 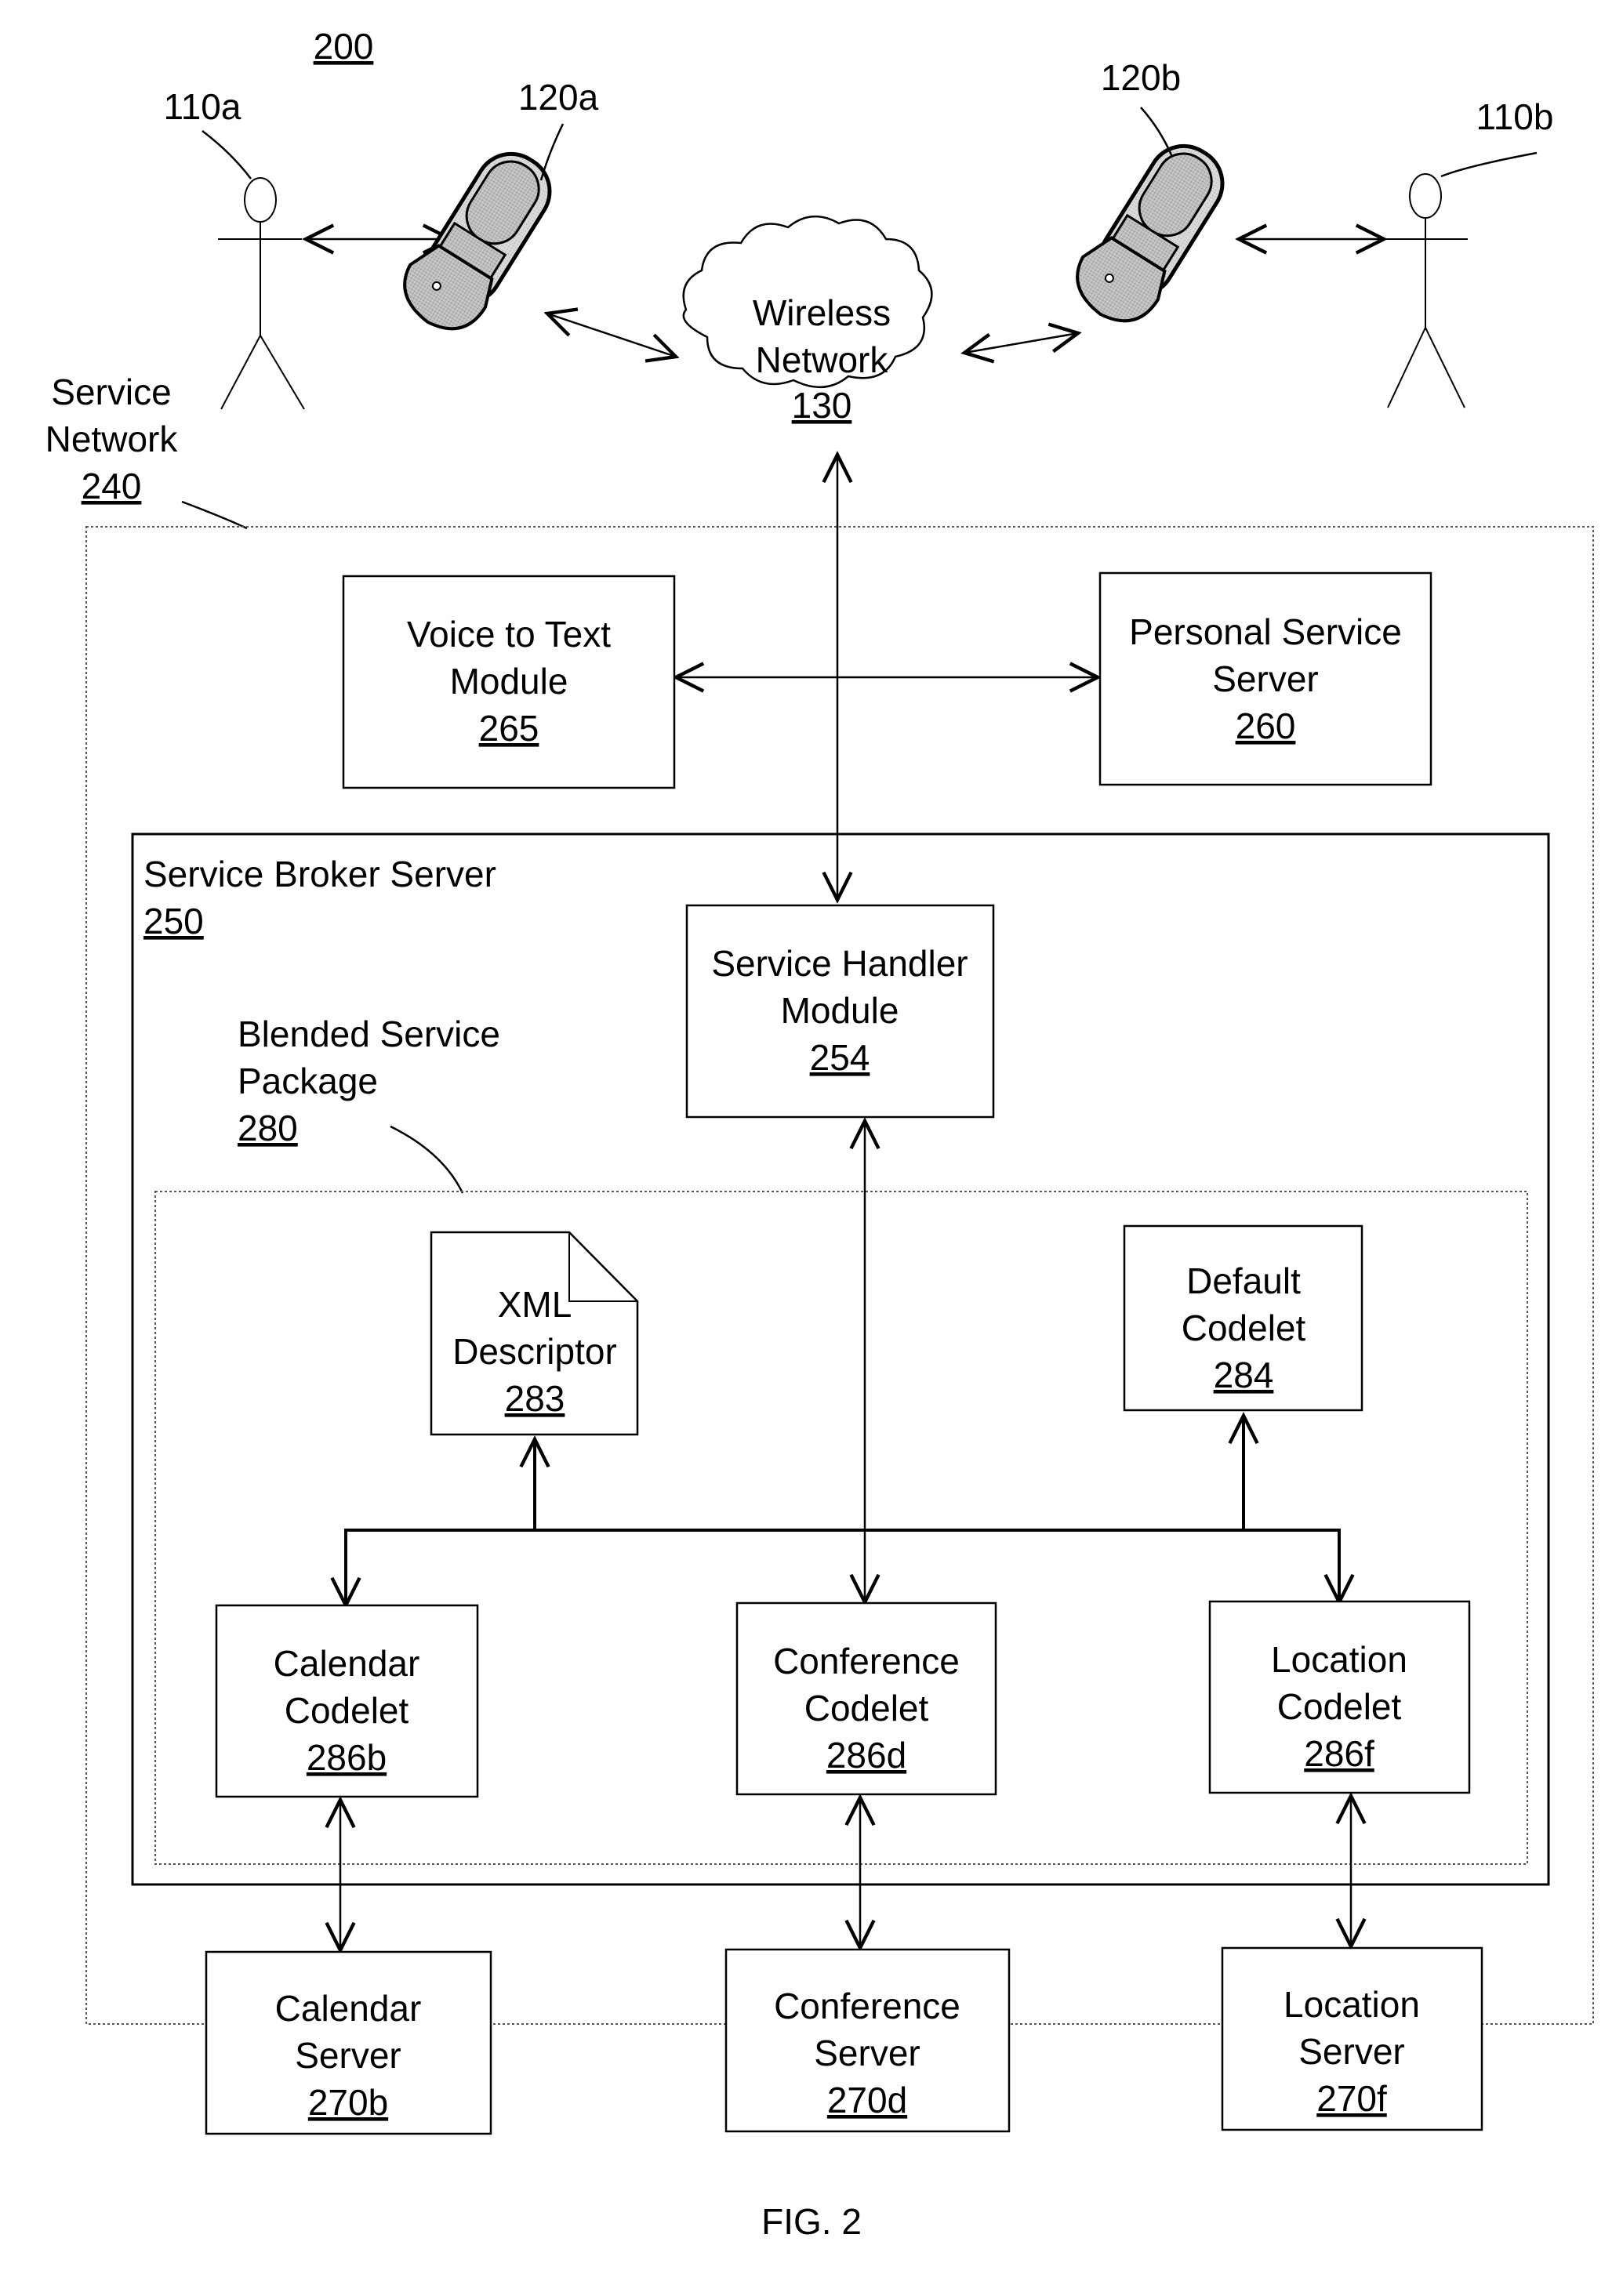 What do you see at coordinates (308, 1081) in the screenshot?
I see `blended-package-label-line2: Package` at bounding box center [308, 1081].